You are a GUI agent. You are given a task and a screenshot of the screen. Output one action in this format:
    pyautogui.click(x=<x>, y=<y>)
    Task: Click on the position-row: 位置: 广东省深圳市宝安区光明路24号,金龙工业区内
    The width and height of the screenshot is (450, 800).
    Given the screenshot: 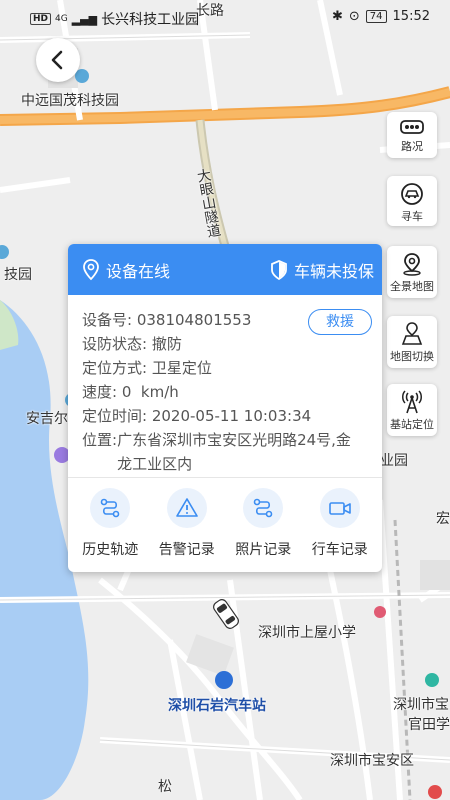 What is the action you would take?
    pyautogui.click(x=232, y=452)
    